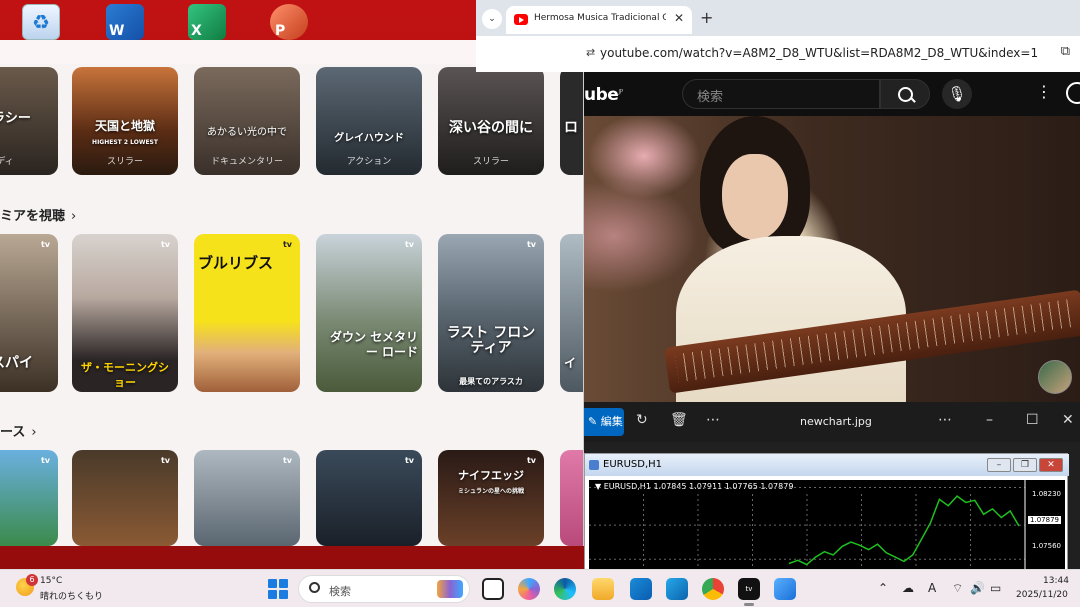 The height and width of the screenshot is (607, 1080). What do you see at coordinates (571, 128) in the screenshot?
I see `poster-title: ロ` at bounding box center [571, 128].